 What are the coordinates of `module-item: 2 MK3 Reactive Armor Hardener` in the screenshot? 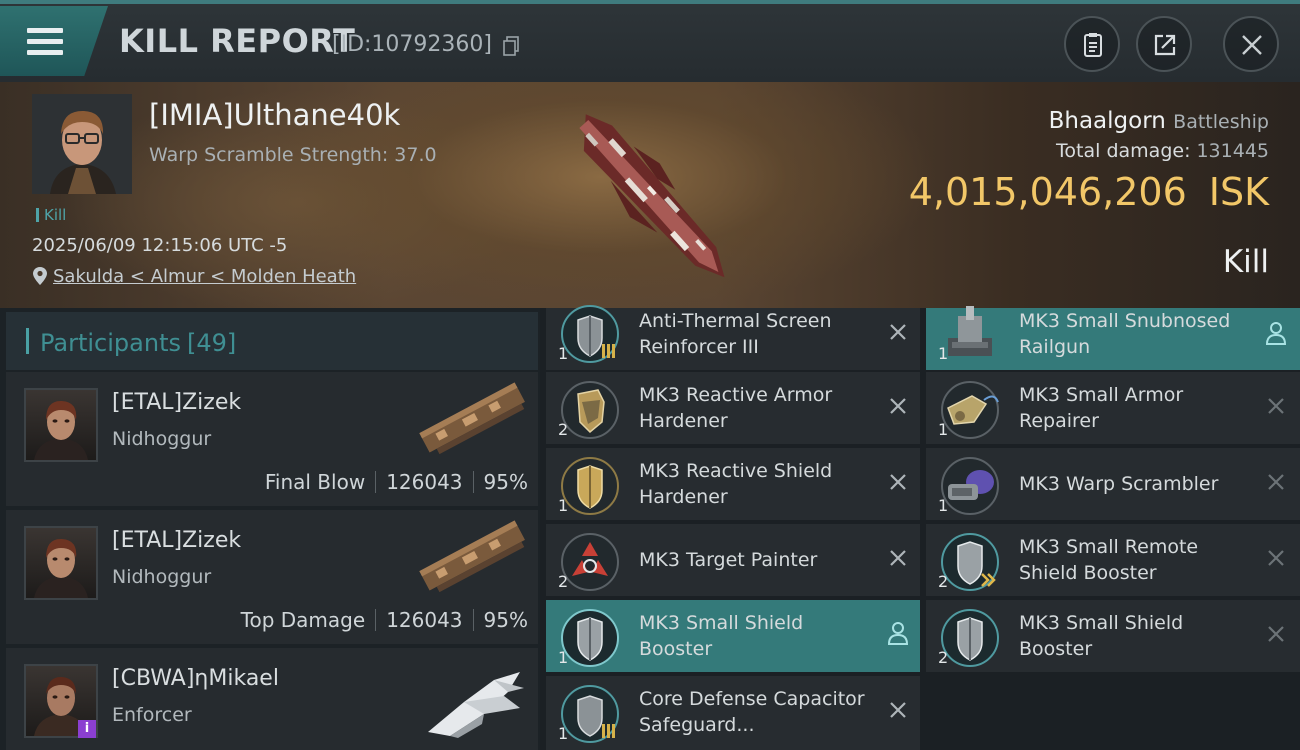 It's located at (733, 408).